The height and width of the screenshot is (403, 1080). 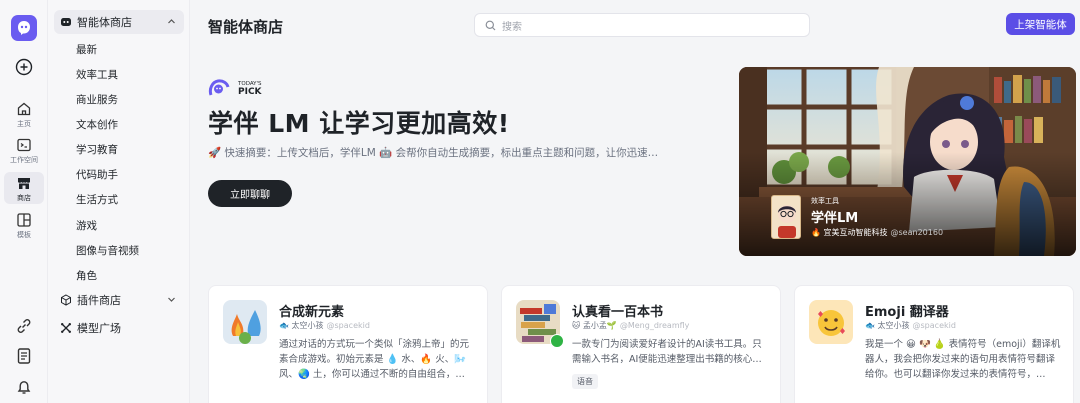 What do you see at coordinates (97, 74) in the screenshot?
I see `sidebar-item-productivity: 效率工具` at bounding box center [97, 74].